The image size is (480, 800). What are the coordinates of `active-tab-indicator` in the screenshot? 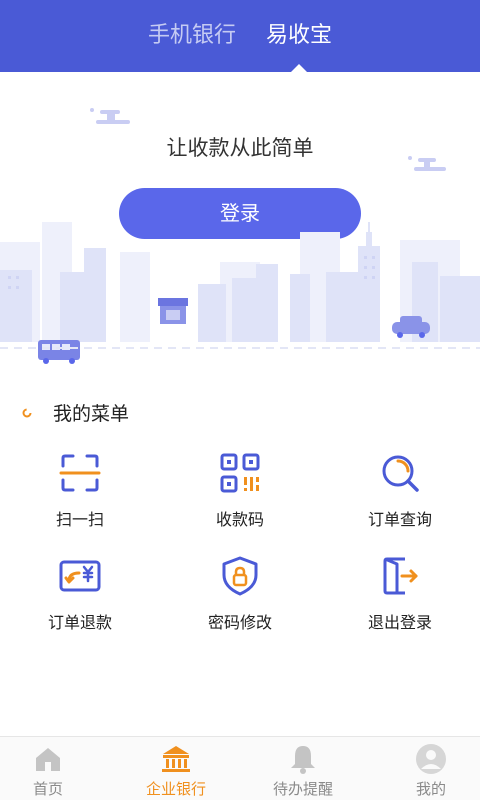 It's located at (299, 68).